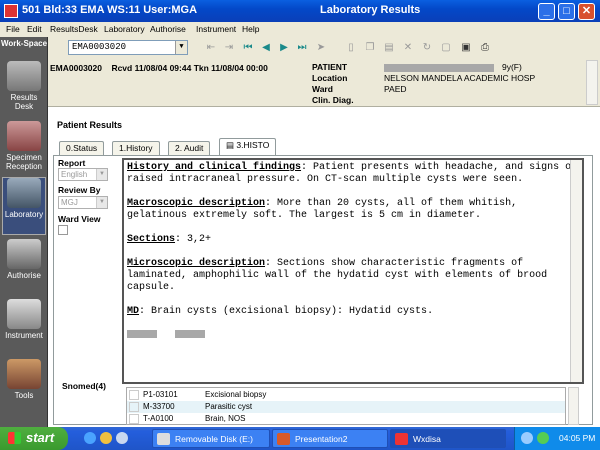 This screenshot has width=600, height=450. Describe the element at coordinates (136, 148) in the screenshot. I see `tab-history: 1.History` at that location.